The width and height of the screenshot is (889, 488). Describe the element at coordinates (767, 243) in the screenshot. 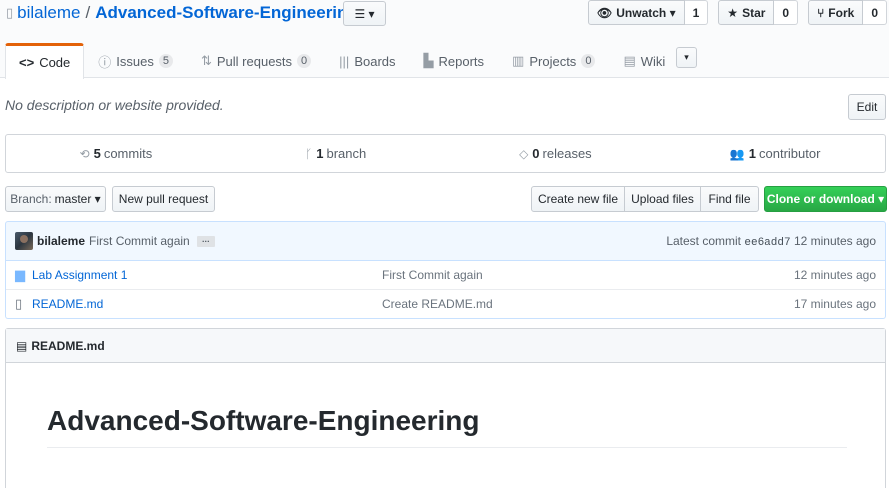

I see `commit-sha-link: ee6add7` at that location.